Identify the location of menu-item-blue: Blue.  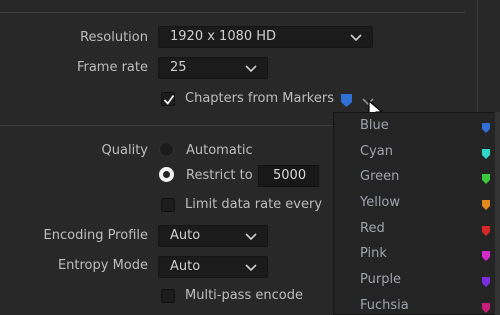
(416, 128).